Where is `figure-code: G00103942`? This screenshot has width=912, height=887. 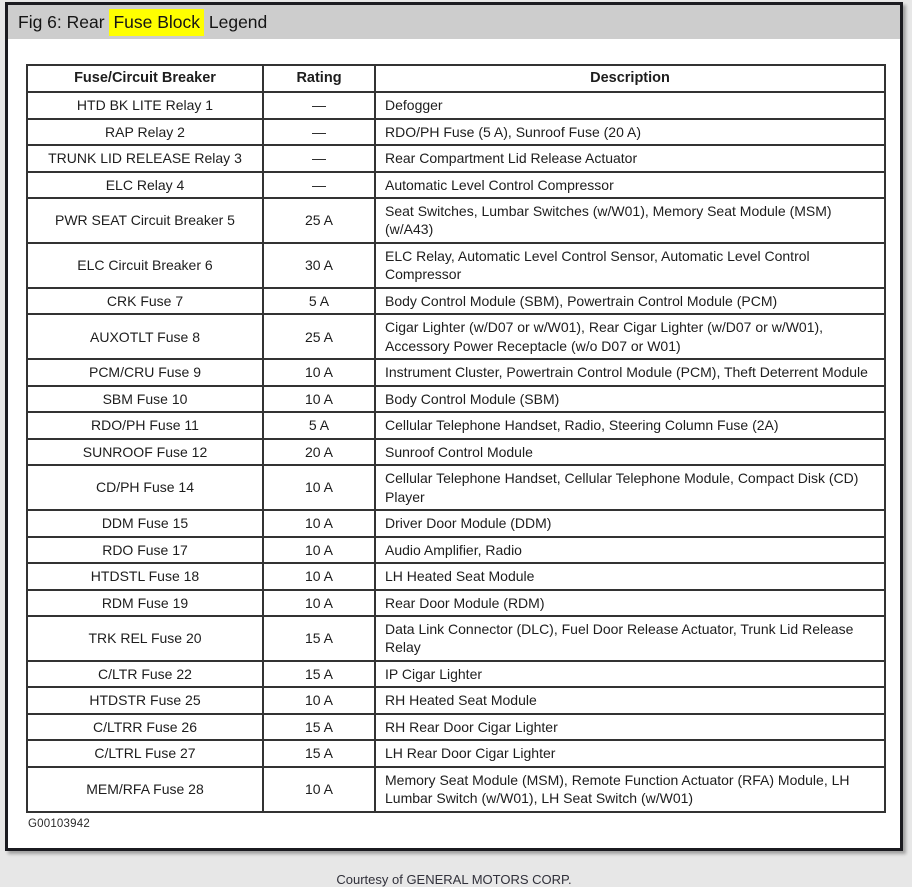
figure-code: G00103942 is located at coordinates (59, 823).